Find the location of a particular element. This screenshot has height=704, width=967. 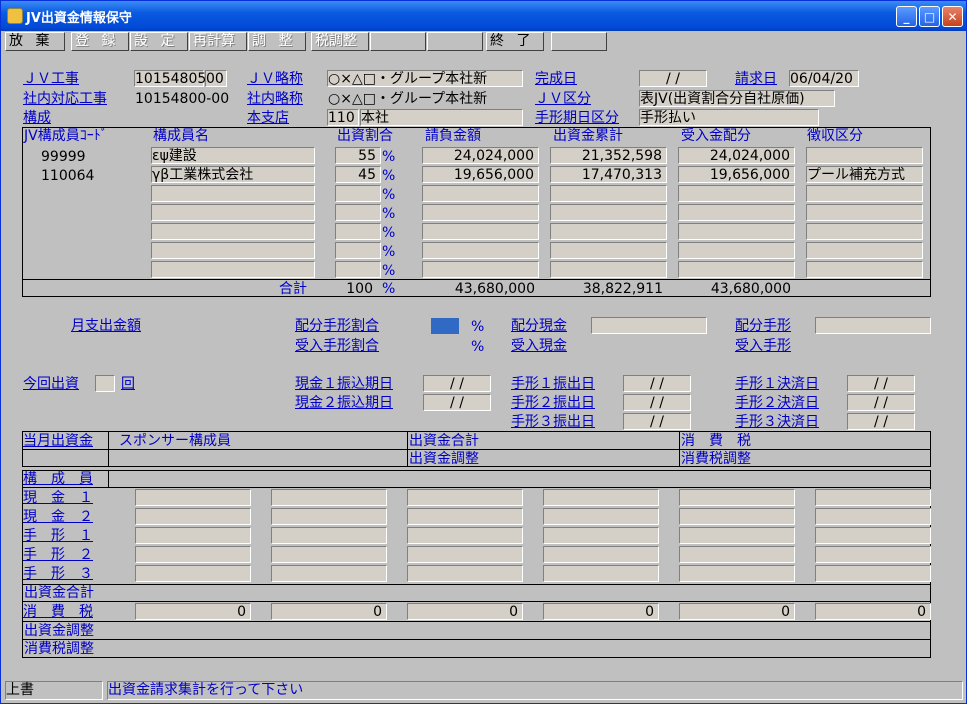

ukeire-tegata-label: 受入手形 is located at coordinates (763, 346).